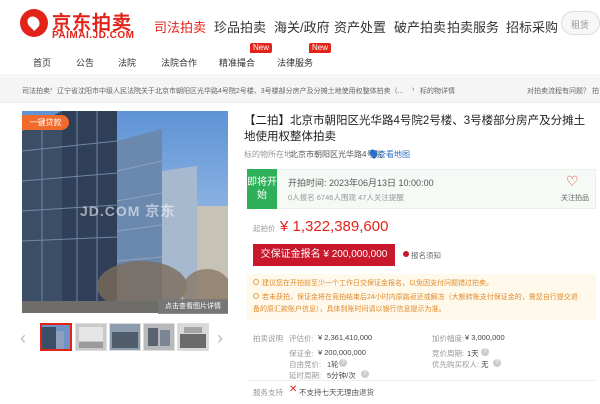 The height and width of the screenshot is (404, 600). What do you see at coordinates (262, 189) in the screenshot?
I see `status-badge: 即将开始` at bounding box center [262, 189].